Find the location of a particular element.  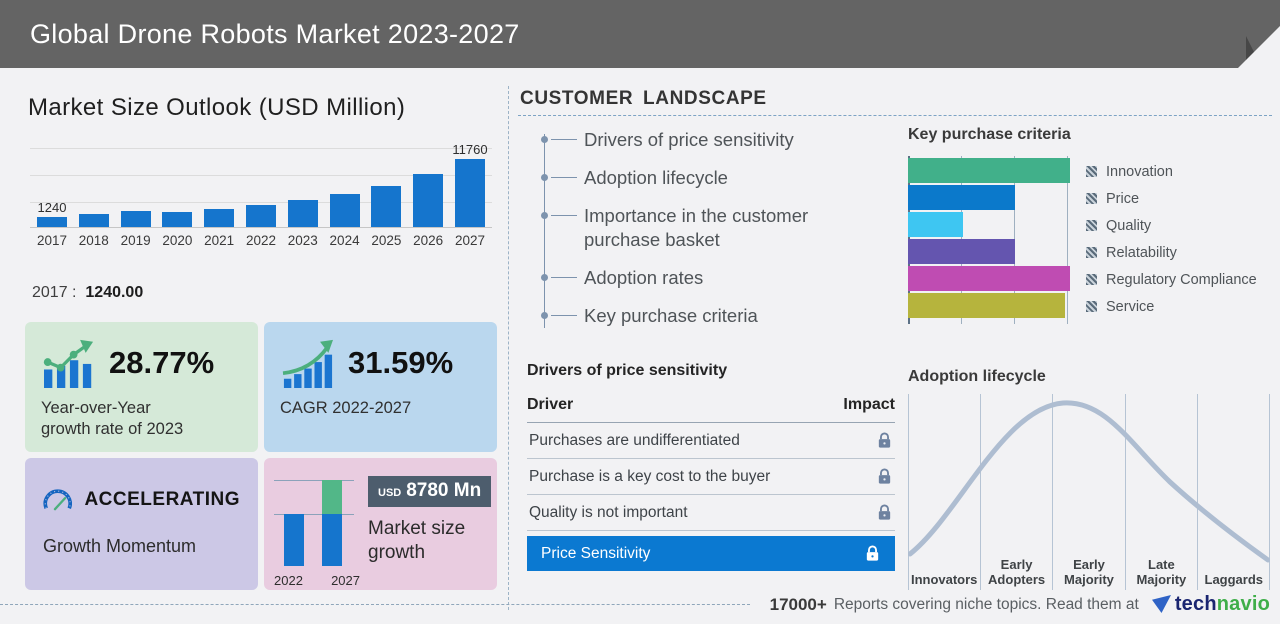

growth-caption: Market size growth is located at coordinates (417, 540).